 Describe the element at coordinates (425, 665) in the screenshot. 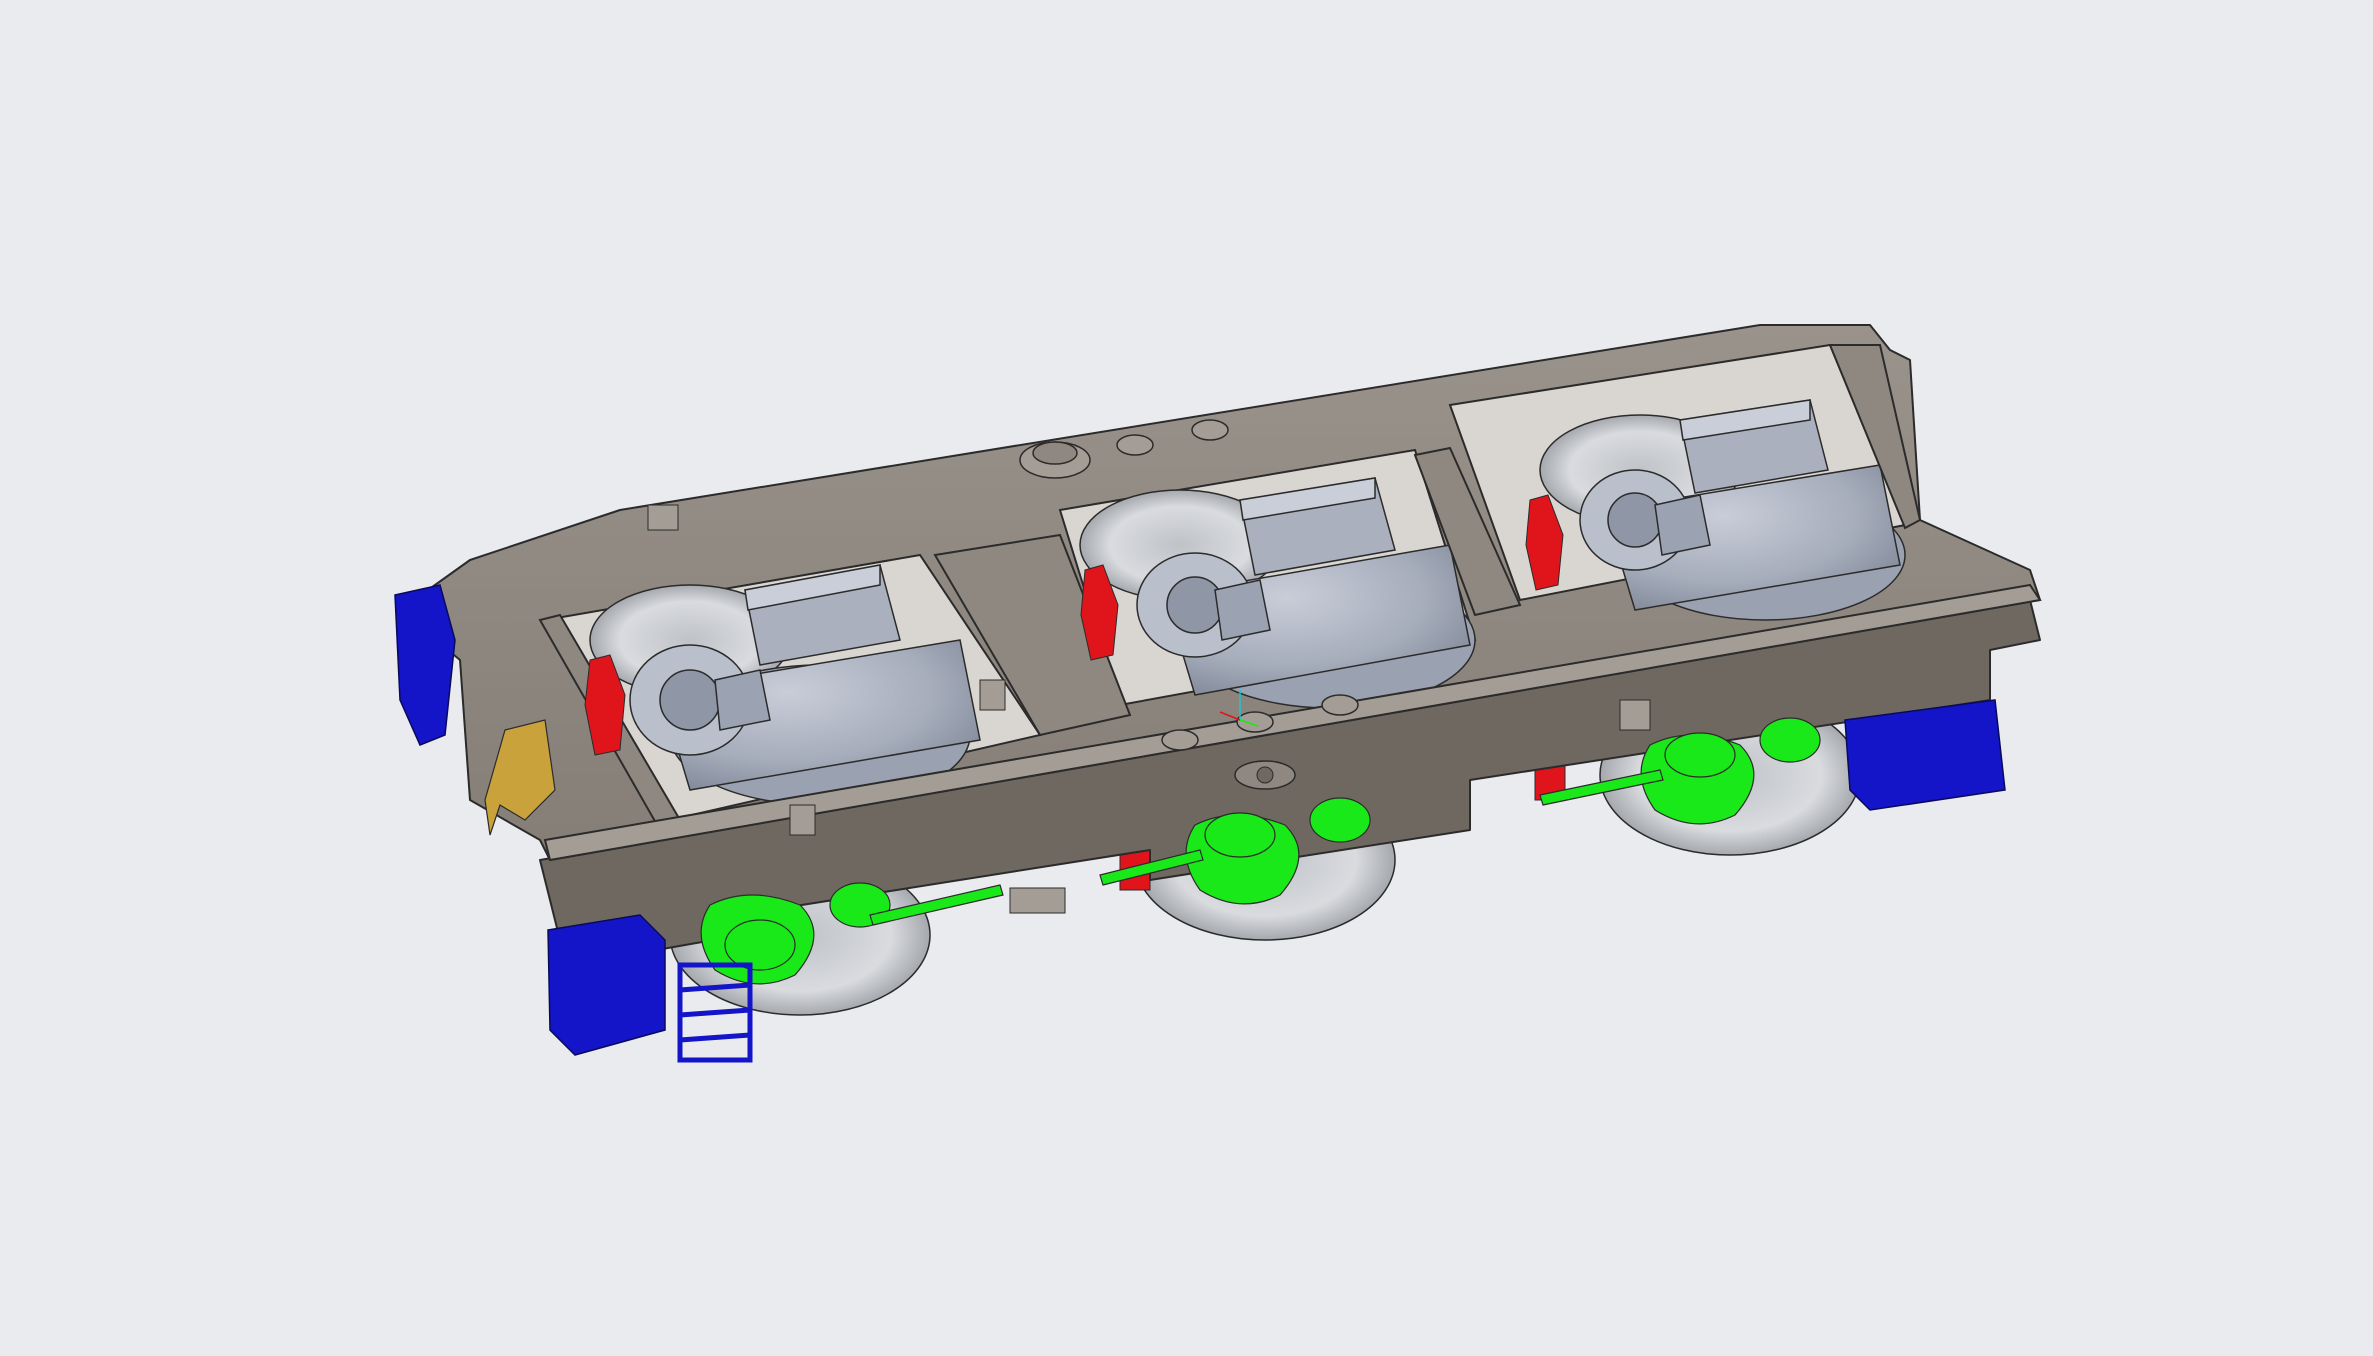

I see `buffer-left-upper` at that location.